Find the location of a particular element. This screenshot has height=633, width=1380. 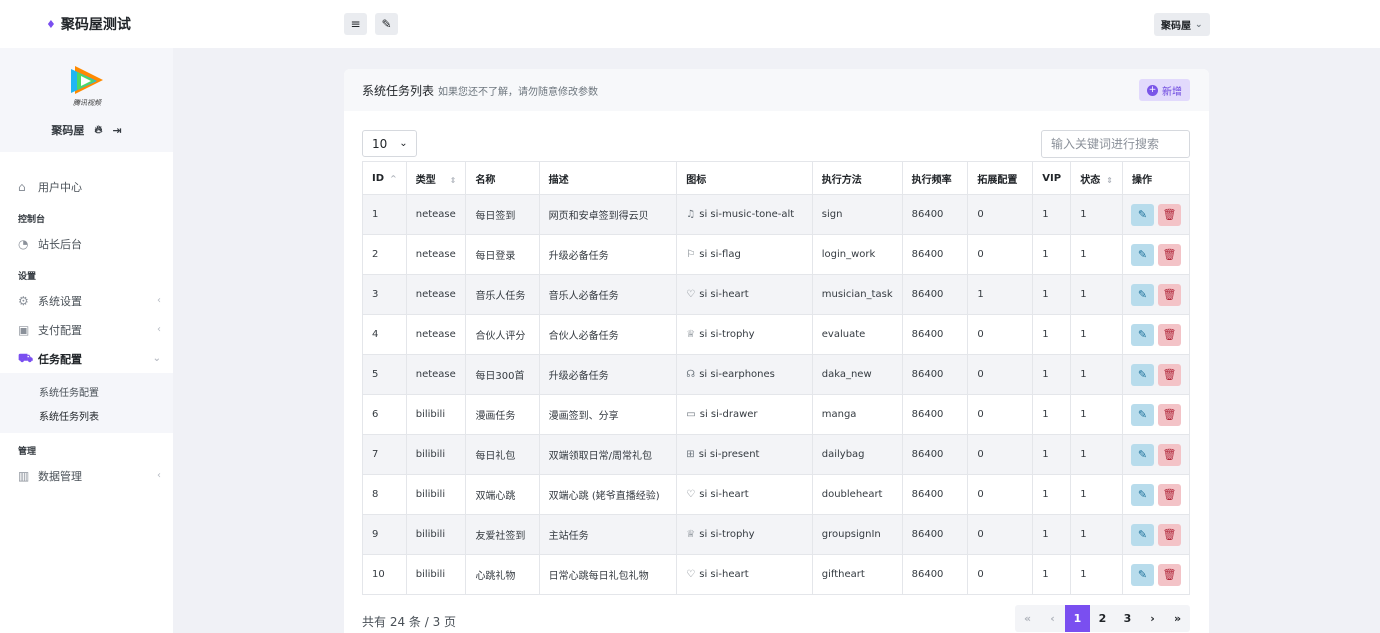

sidebar-item-data-manage: ▥ 数据管理 ‹ is located at coordinates (86, 475).